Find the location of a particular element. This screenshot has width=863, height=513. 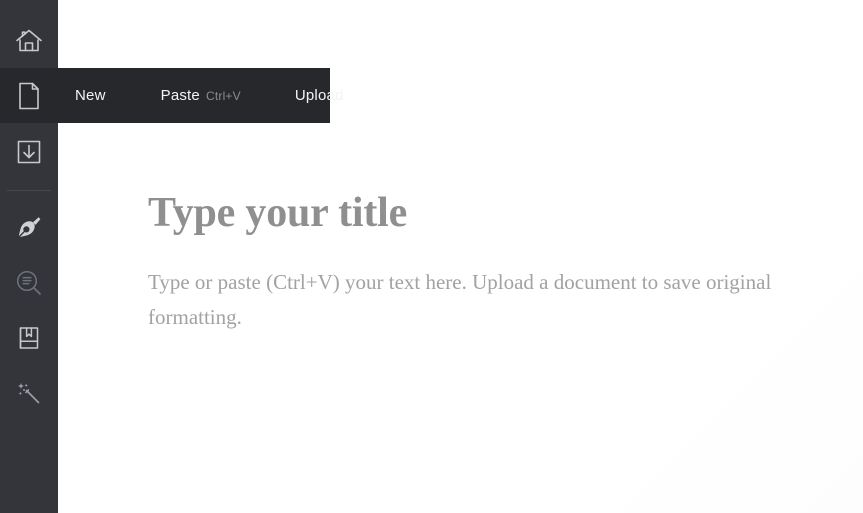

document-icon is located at coordinates (29, 96).